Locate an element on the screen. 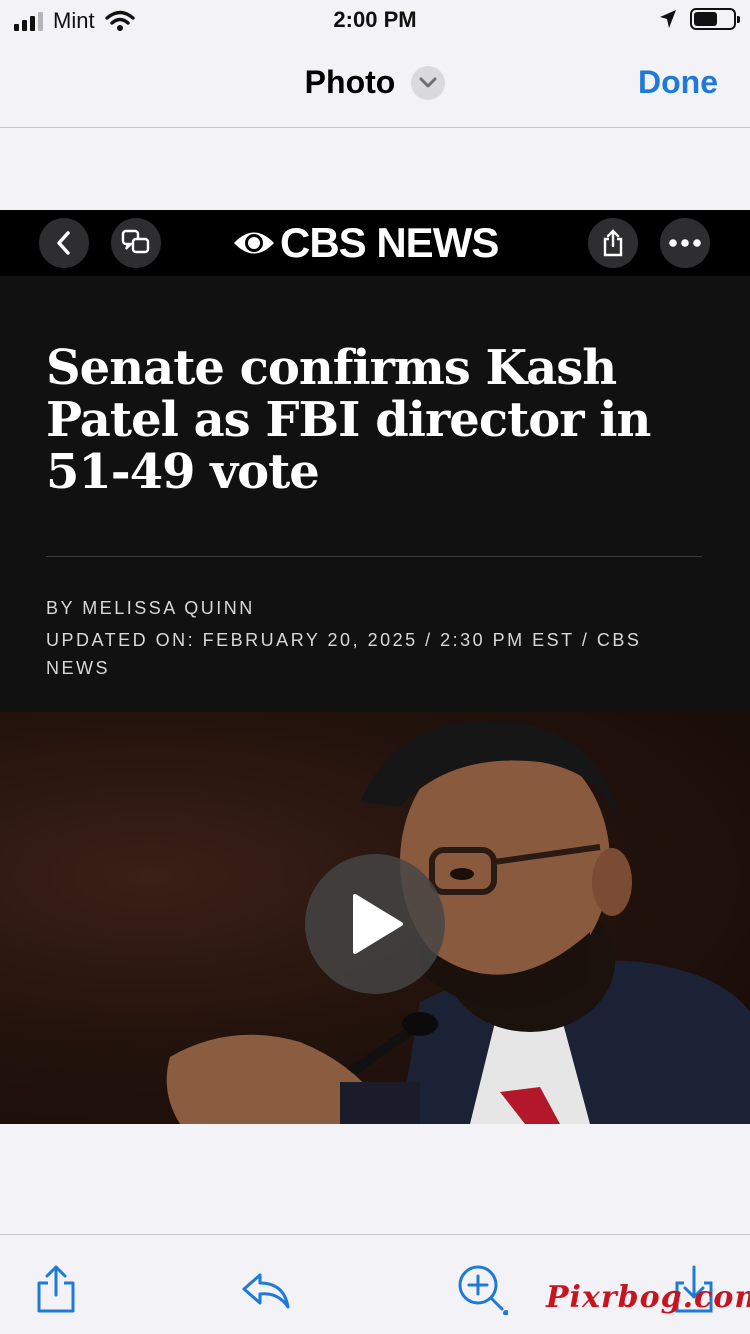 The width and height of the screenshot is (750, 1334). reply-icon is located at coordinates (266, 1289).